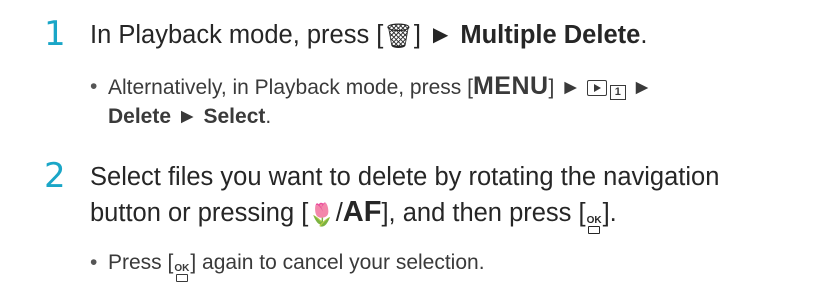 Image resolution: width=819 pixels, height=283 pixels. Describe the element at coordinates (55, 176) in the screenshot. I see `step-number: 2` at that location.